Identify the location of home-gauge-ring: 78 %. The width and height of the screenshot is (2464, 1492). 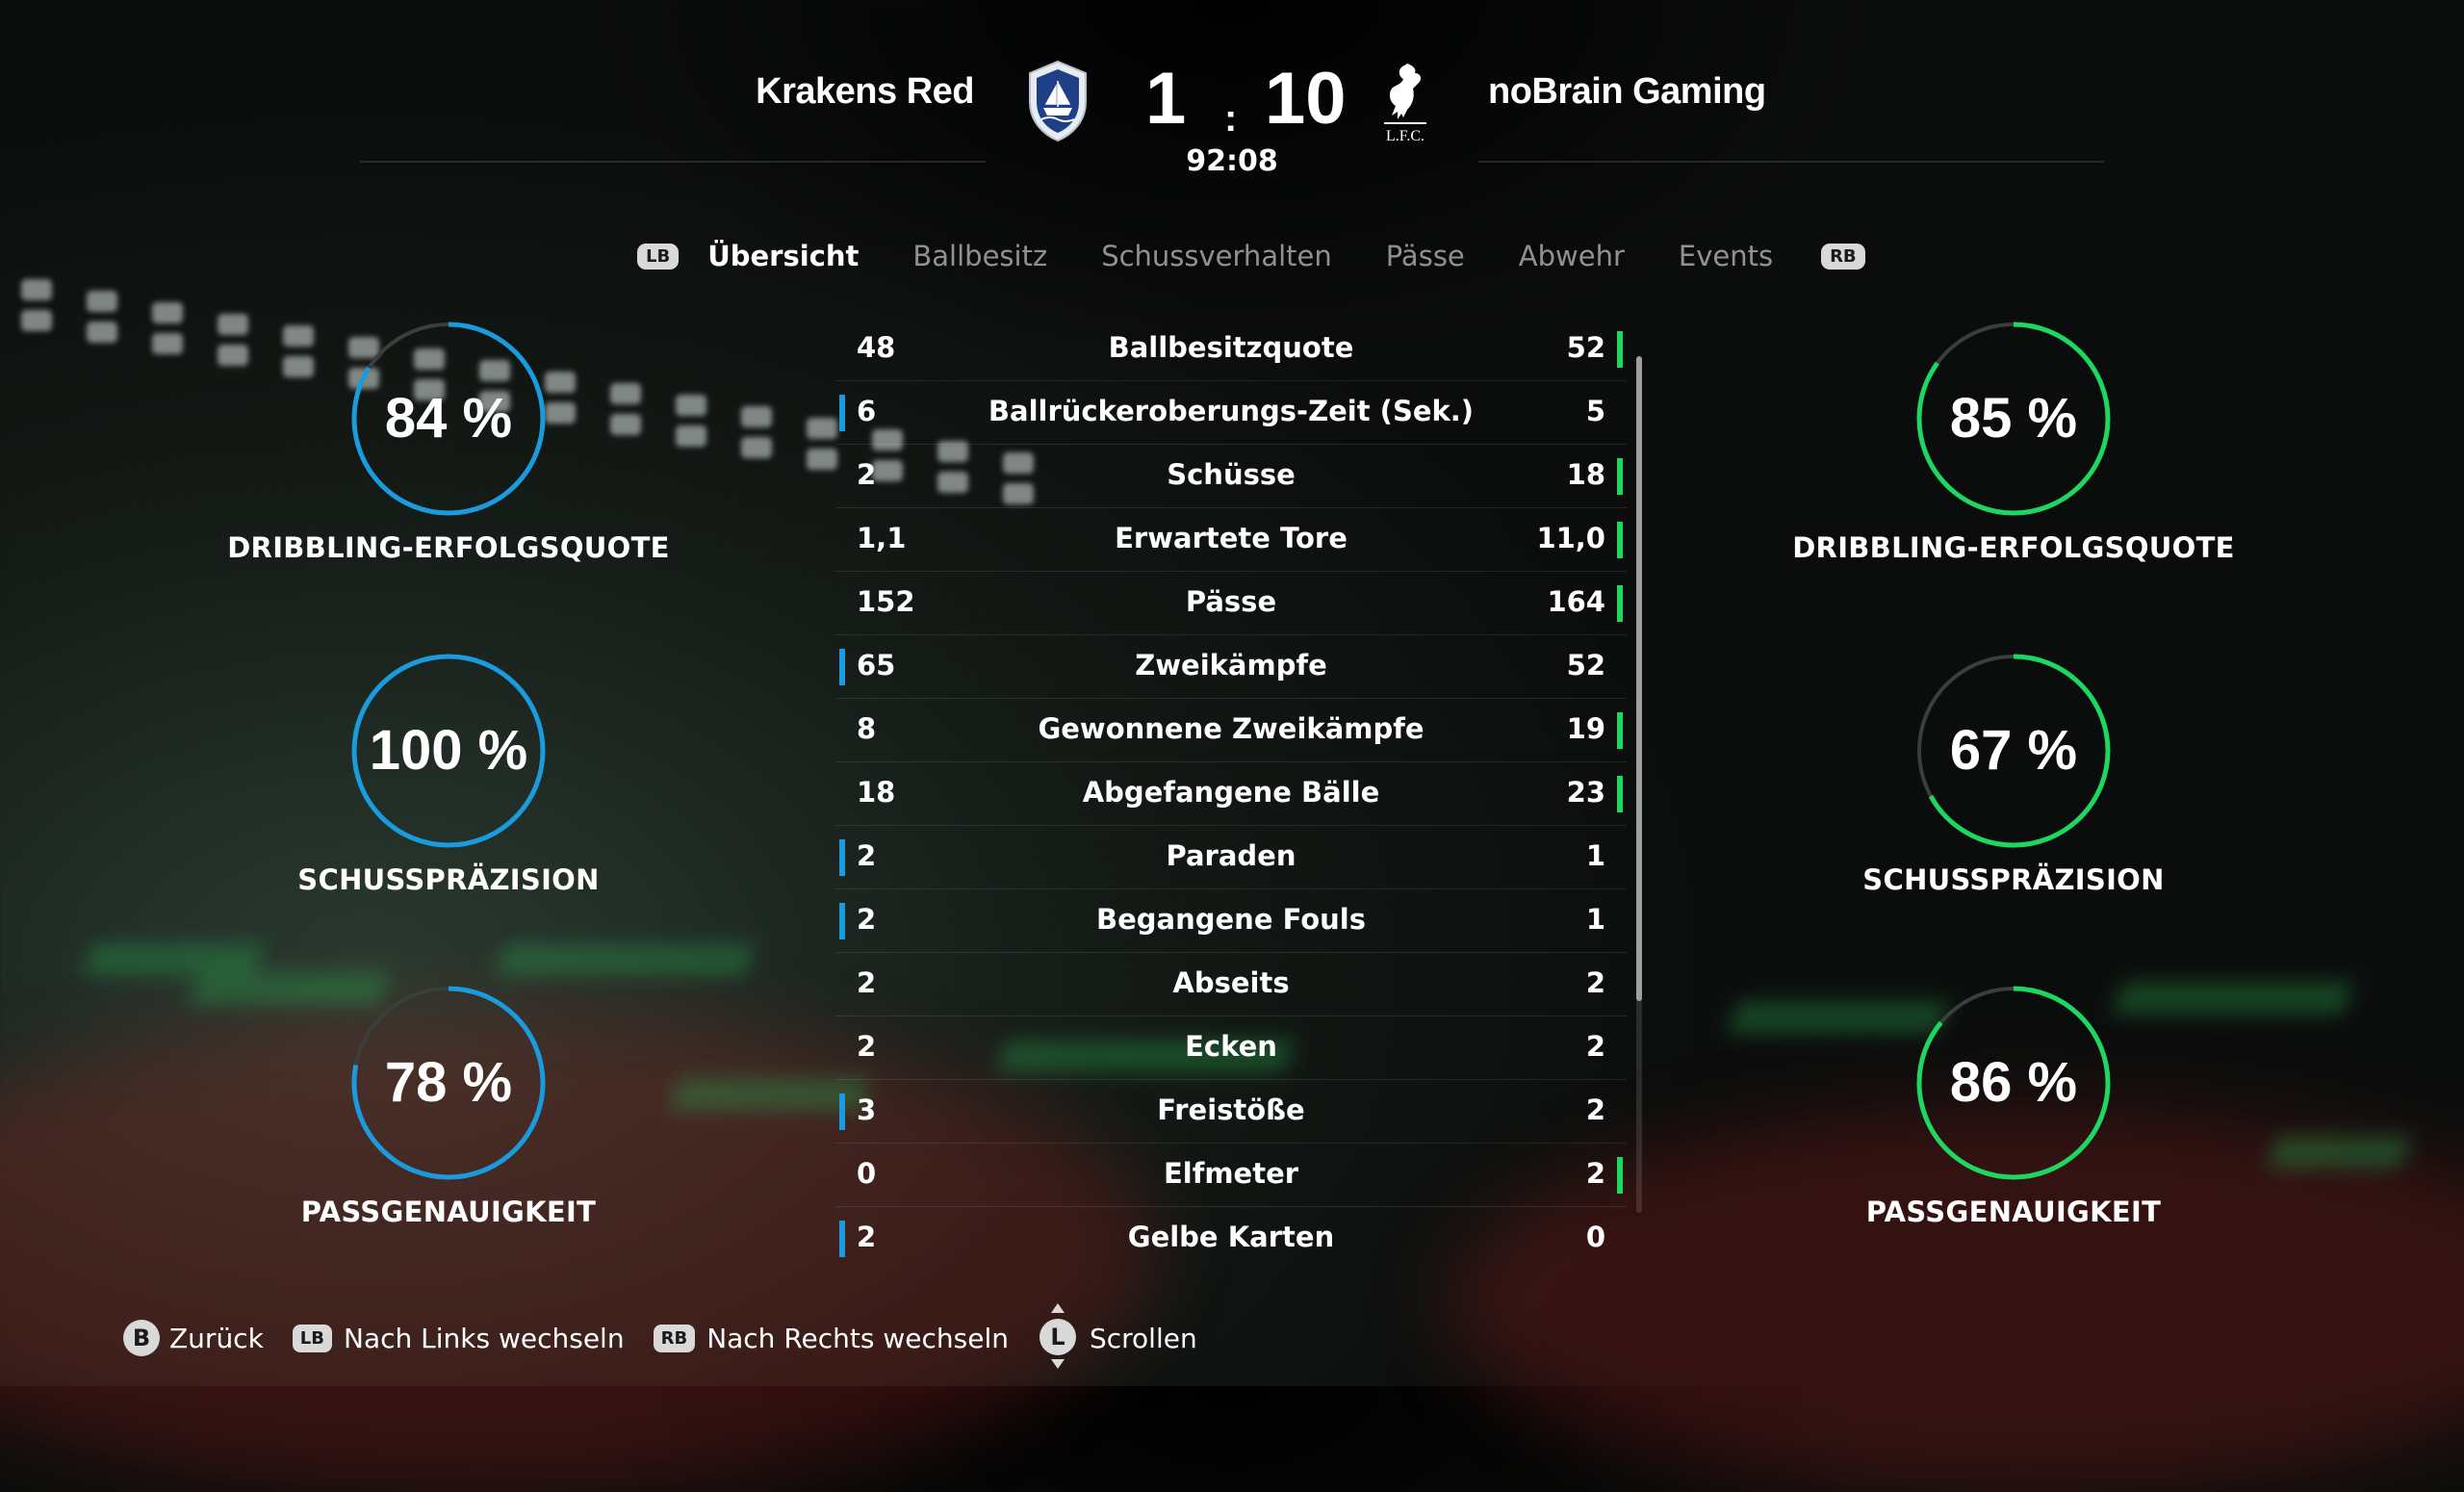
(448, 1083).